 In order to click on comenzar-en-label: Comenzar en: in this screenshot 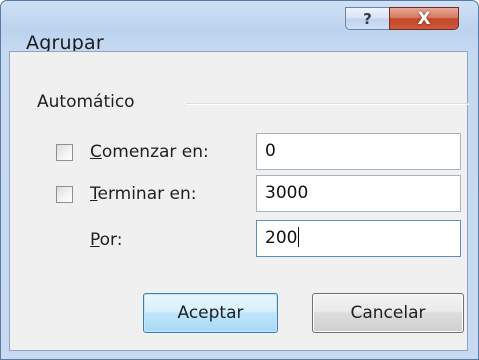, I will do `click(149, 152)`.